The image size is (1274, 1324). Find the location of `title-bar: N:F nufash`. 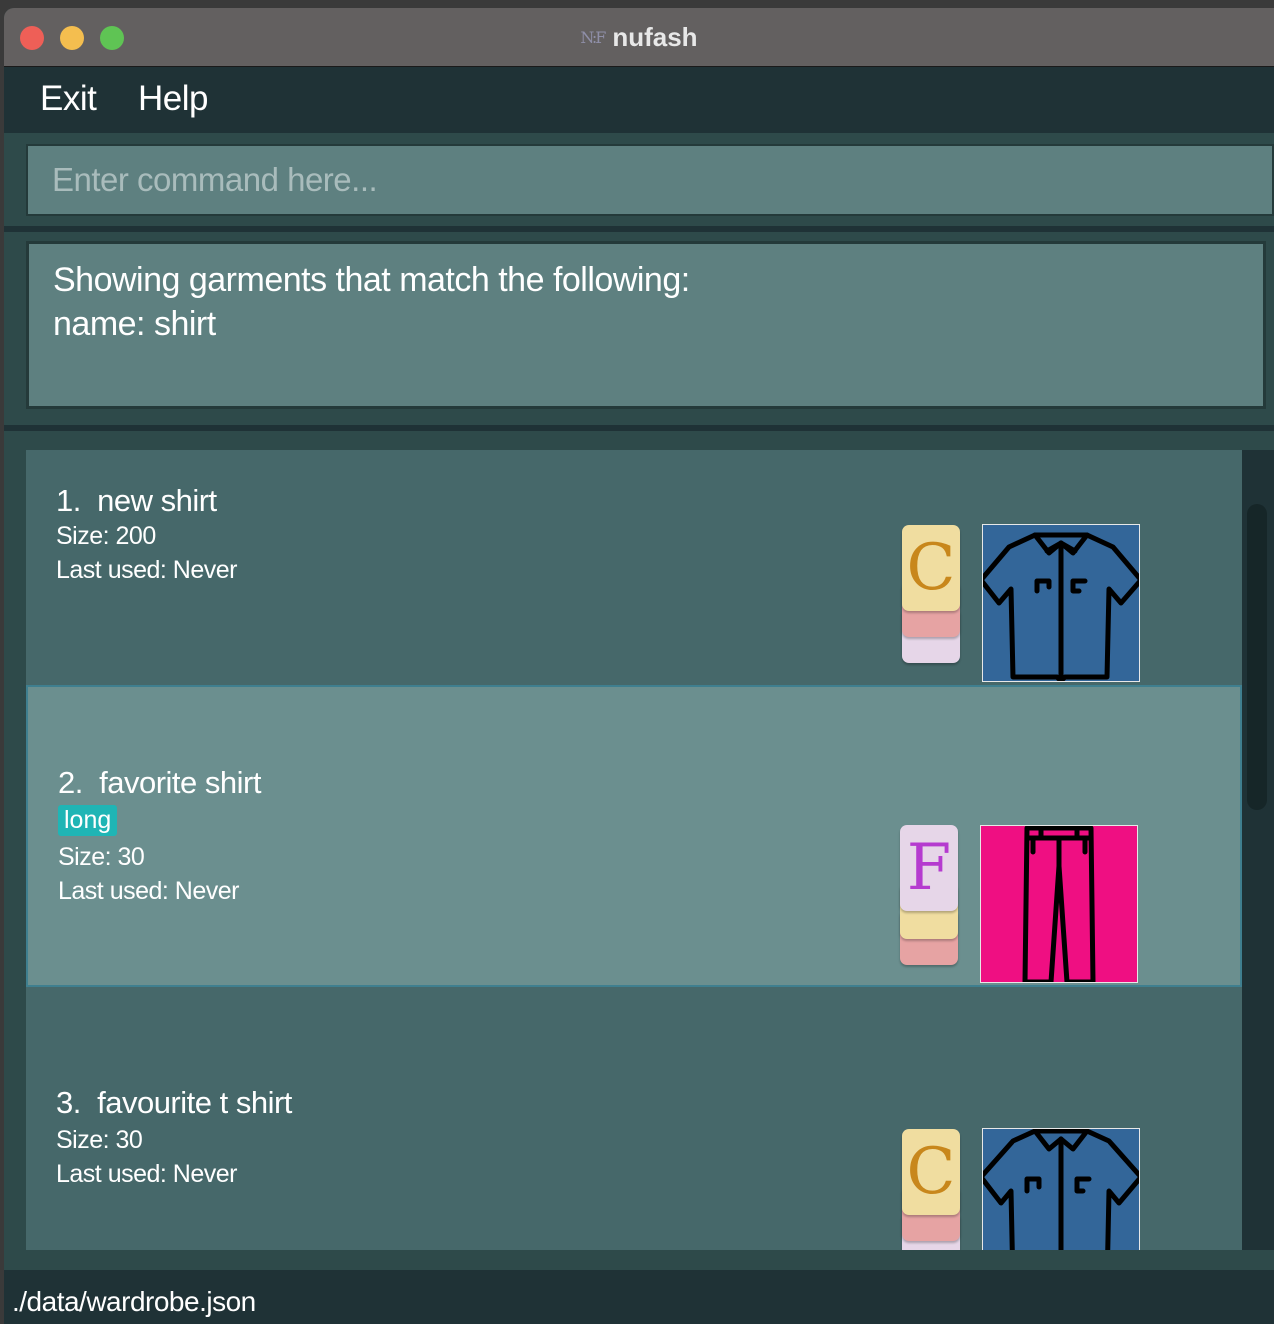

title-bar: N:F nufash is located at coordinates (639, 37).